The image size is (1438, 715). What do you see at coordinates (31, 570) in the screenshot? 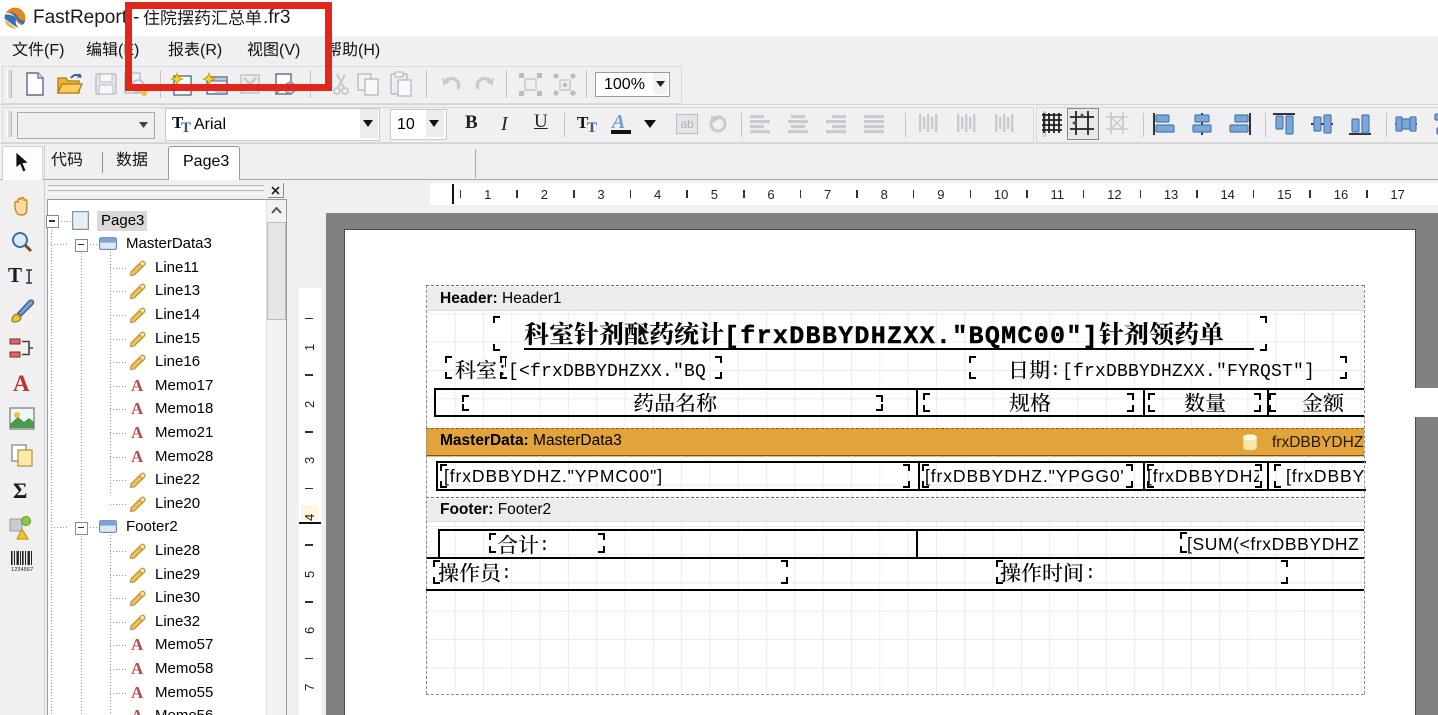
I see `svg-text: 7` at bounding box center [31, 570].